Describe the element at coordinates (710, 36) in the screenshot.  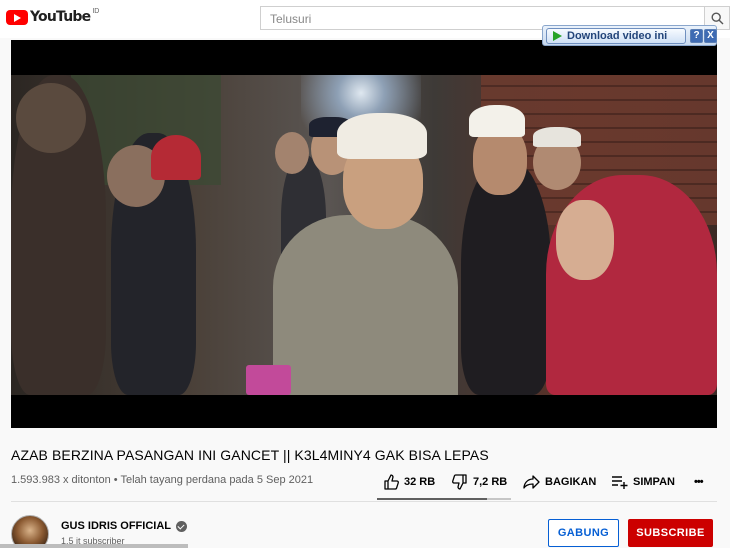
I see `close-button: X` at that location.